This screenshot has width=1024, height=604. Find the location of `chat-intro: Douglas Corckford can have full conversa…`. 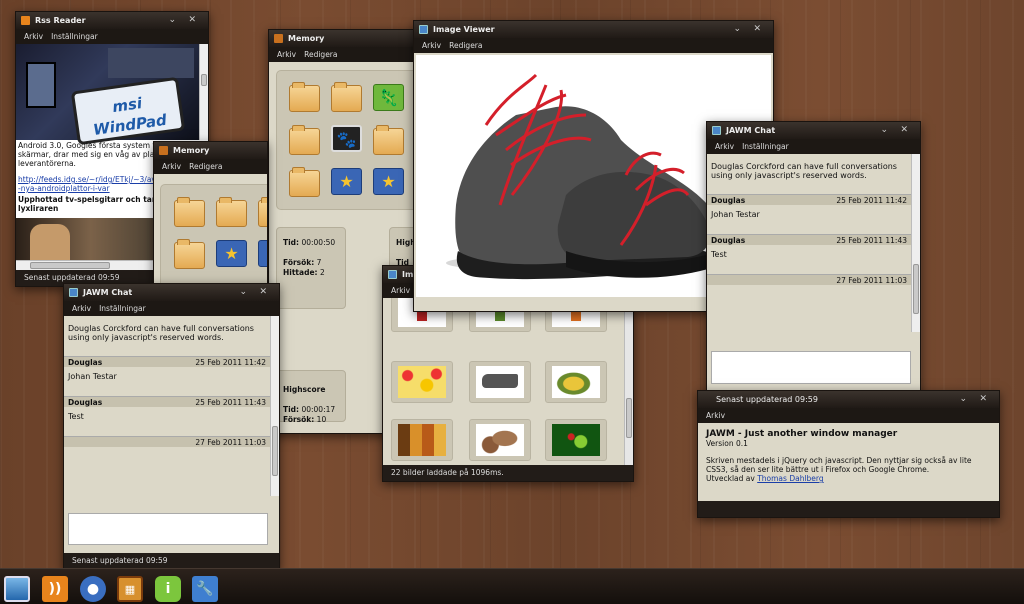

chat-intro: Douglas Corckford can have full conversa… is located at coordinates (804, 171).